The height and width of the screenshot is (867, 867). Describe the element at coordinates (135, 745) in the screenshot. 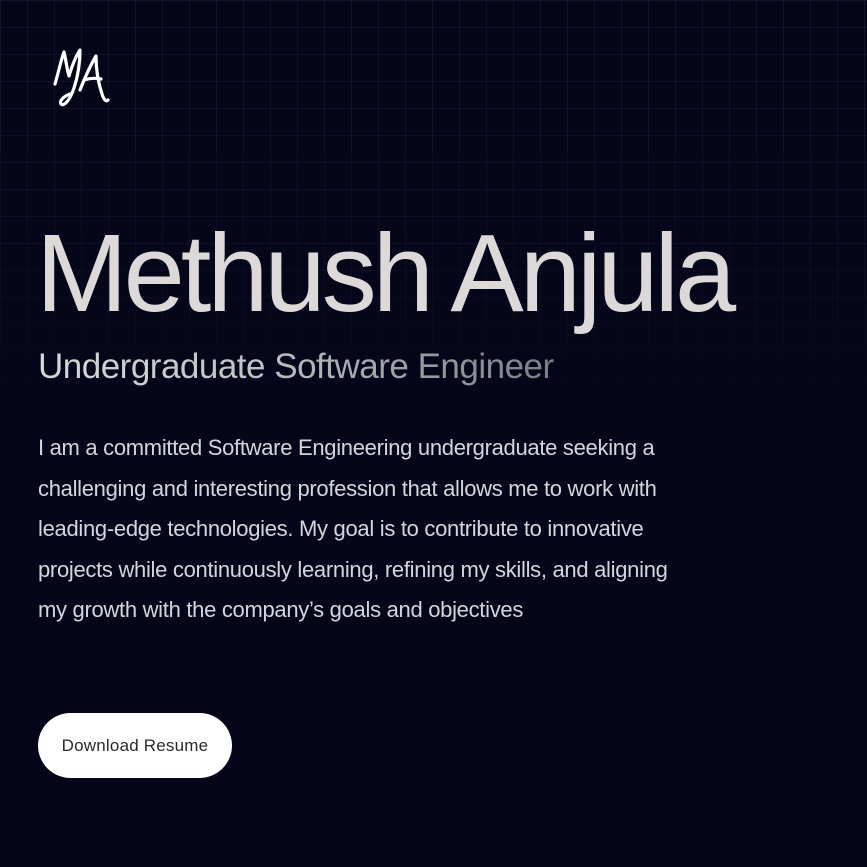

I see `download-resume-button: Download Resume` at that location.